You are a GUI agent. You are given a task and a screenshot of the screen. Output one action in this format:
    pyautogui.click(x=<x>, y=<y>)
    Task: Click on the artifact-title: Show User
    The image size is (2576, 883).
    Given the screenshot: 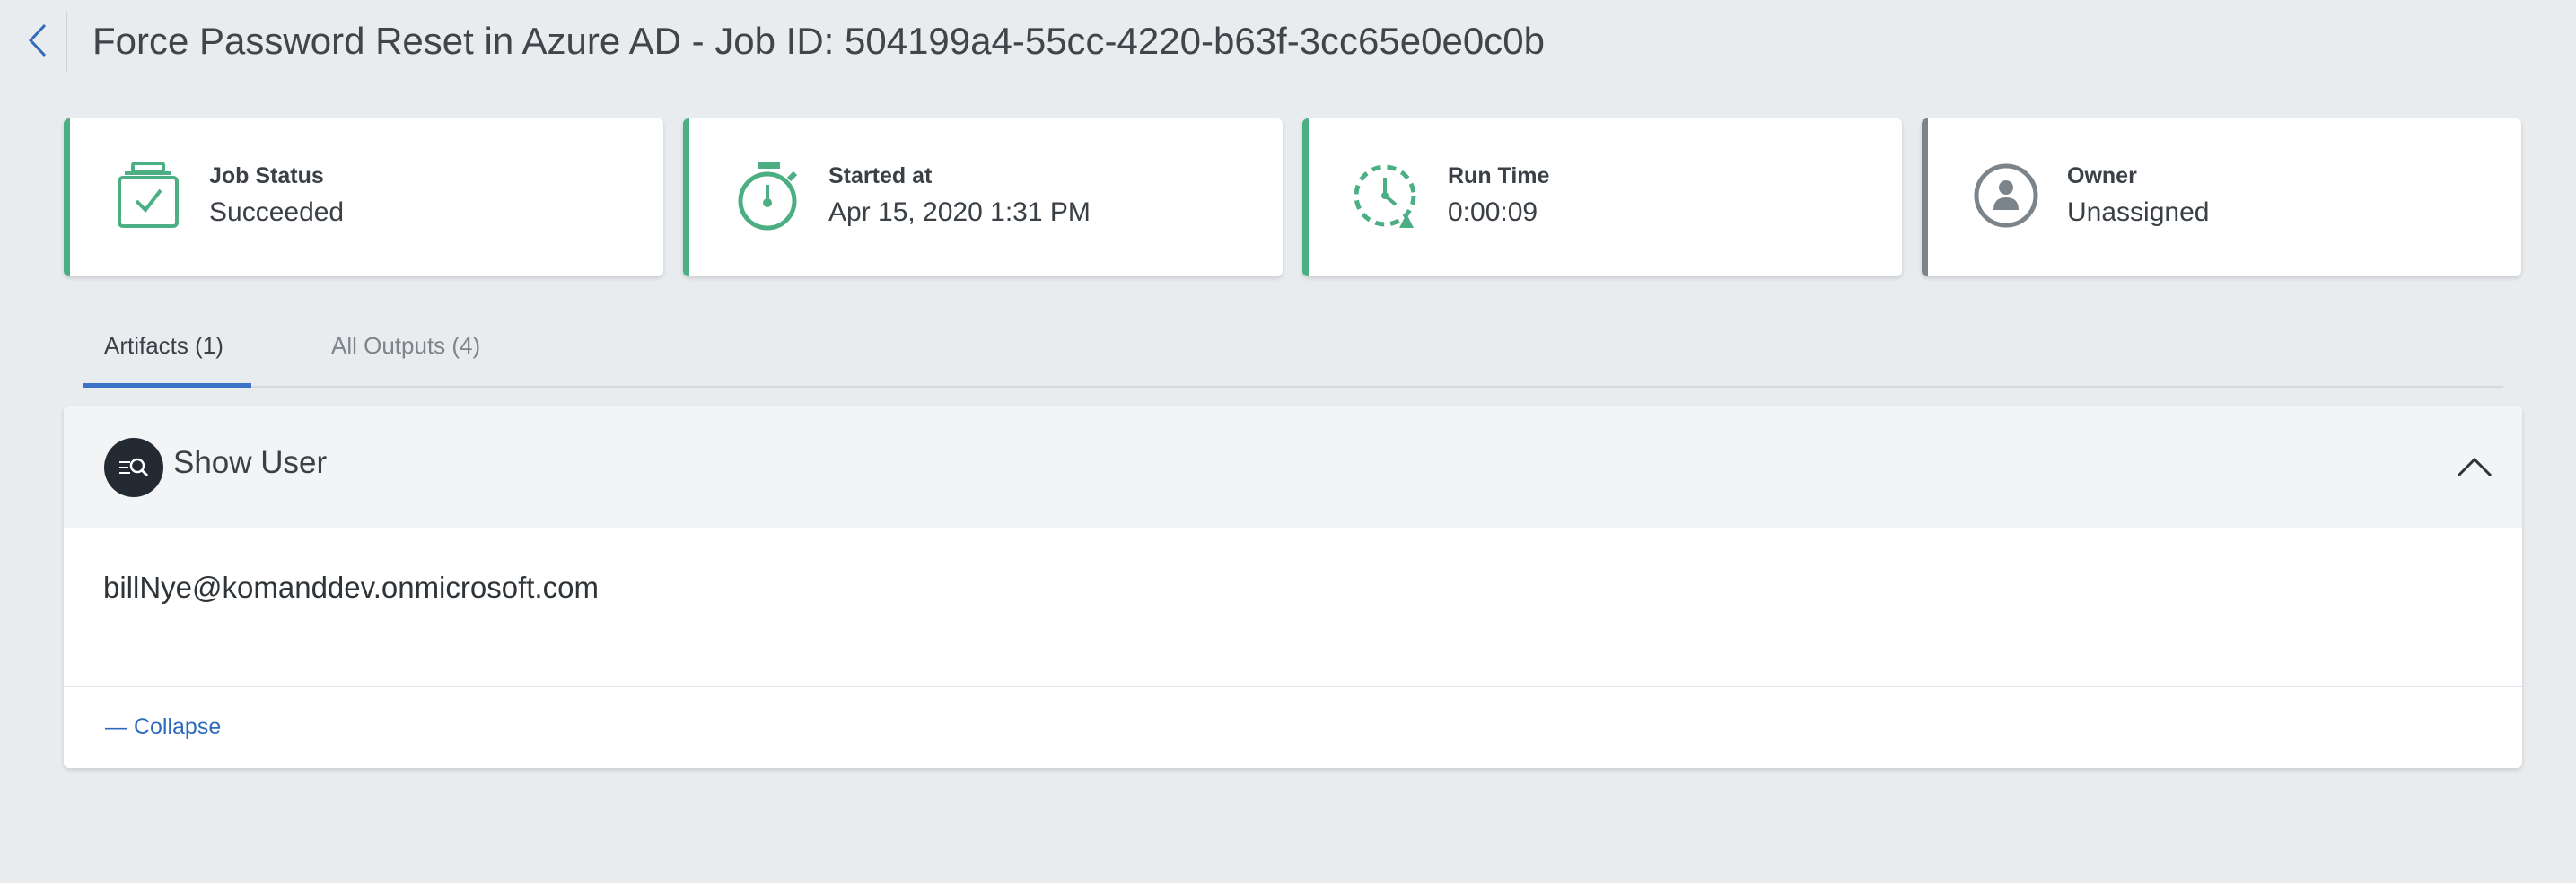 What is the action you would take?
    pyautogui.click(x=250, y=462)
    